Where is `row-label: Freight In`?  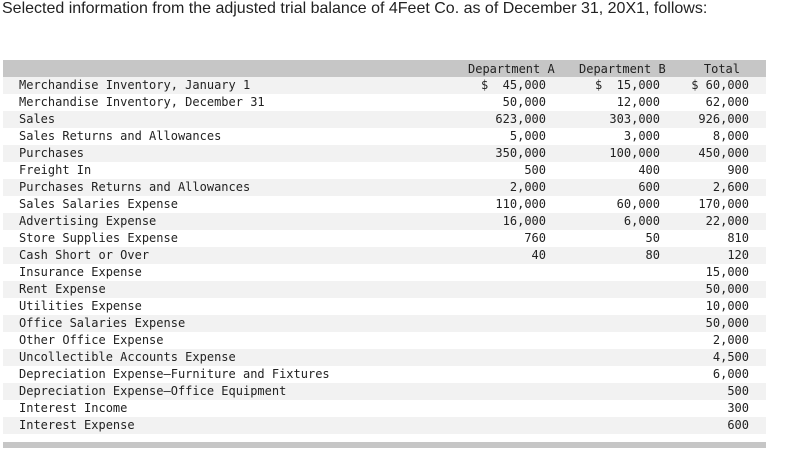 row-label: Freight In is located at coordinates (55, 170).